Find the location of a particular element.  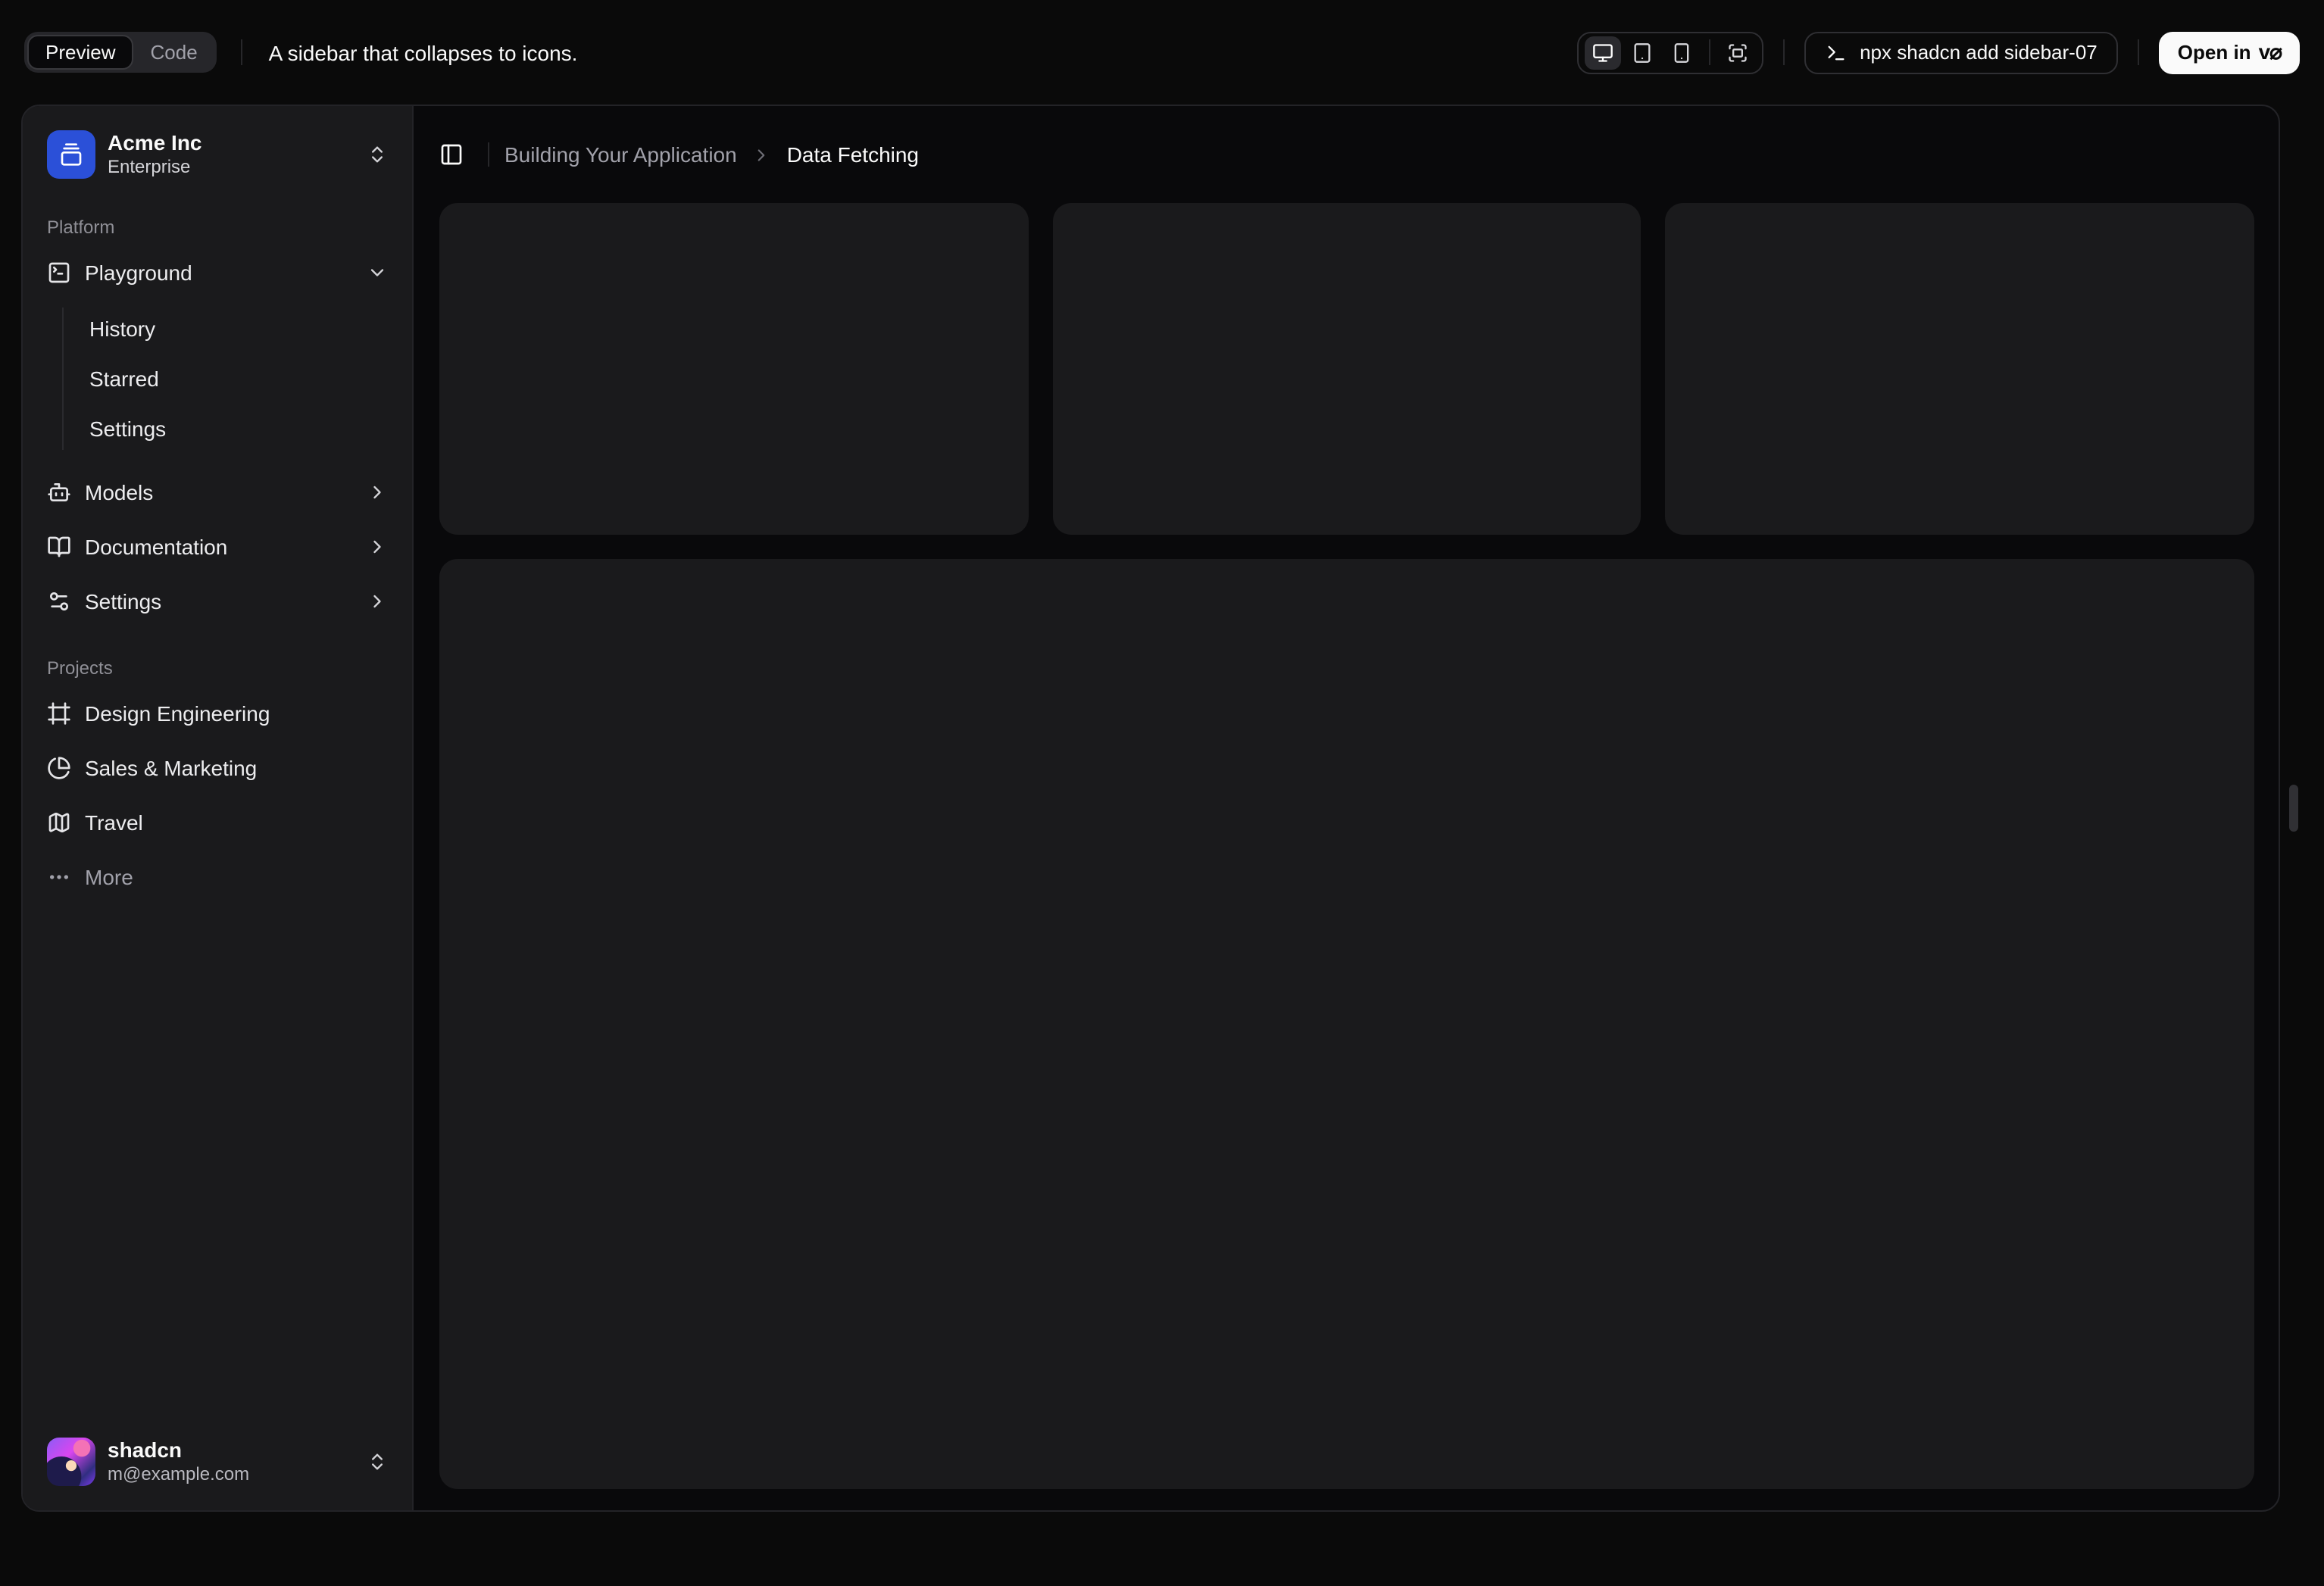

breadcrumb: Building Your Application Data Fetching is located at coordinates (711, 154).